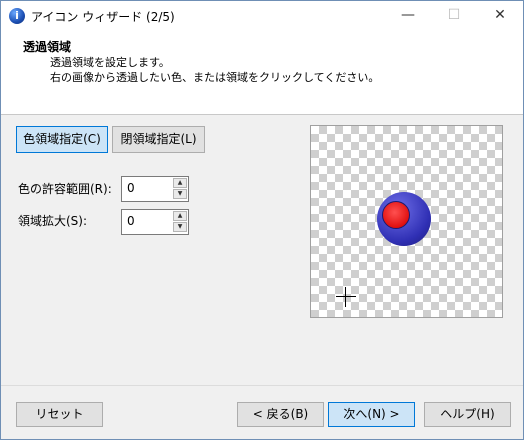 The width and height of the screenshot is (526, 442). I want to click on icon-ball-image, so click(404, 219).